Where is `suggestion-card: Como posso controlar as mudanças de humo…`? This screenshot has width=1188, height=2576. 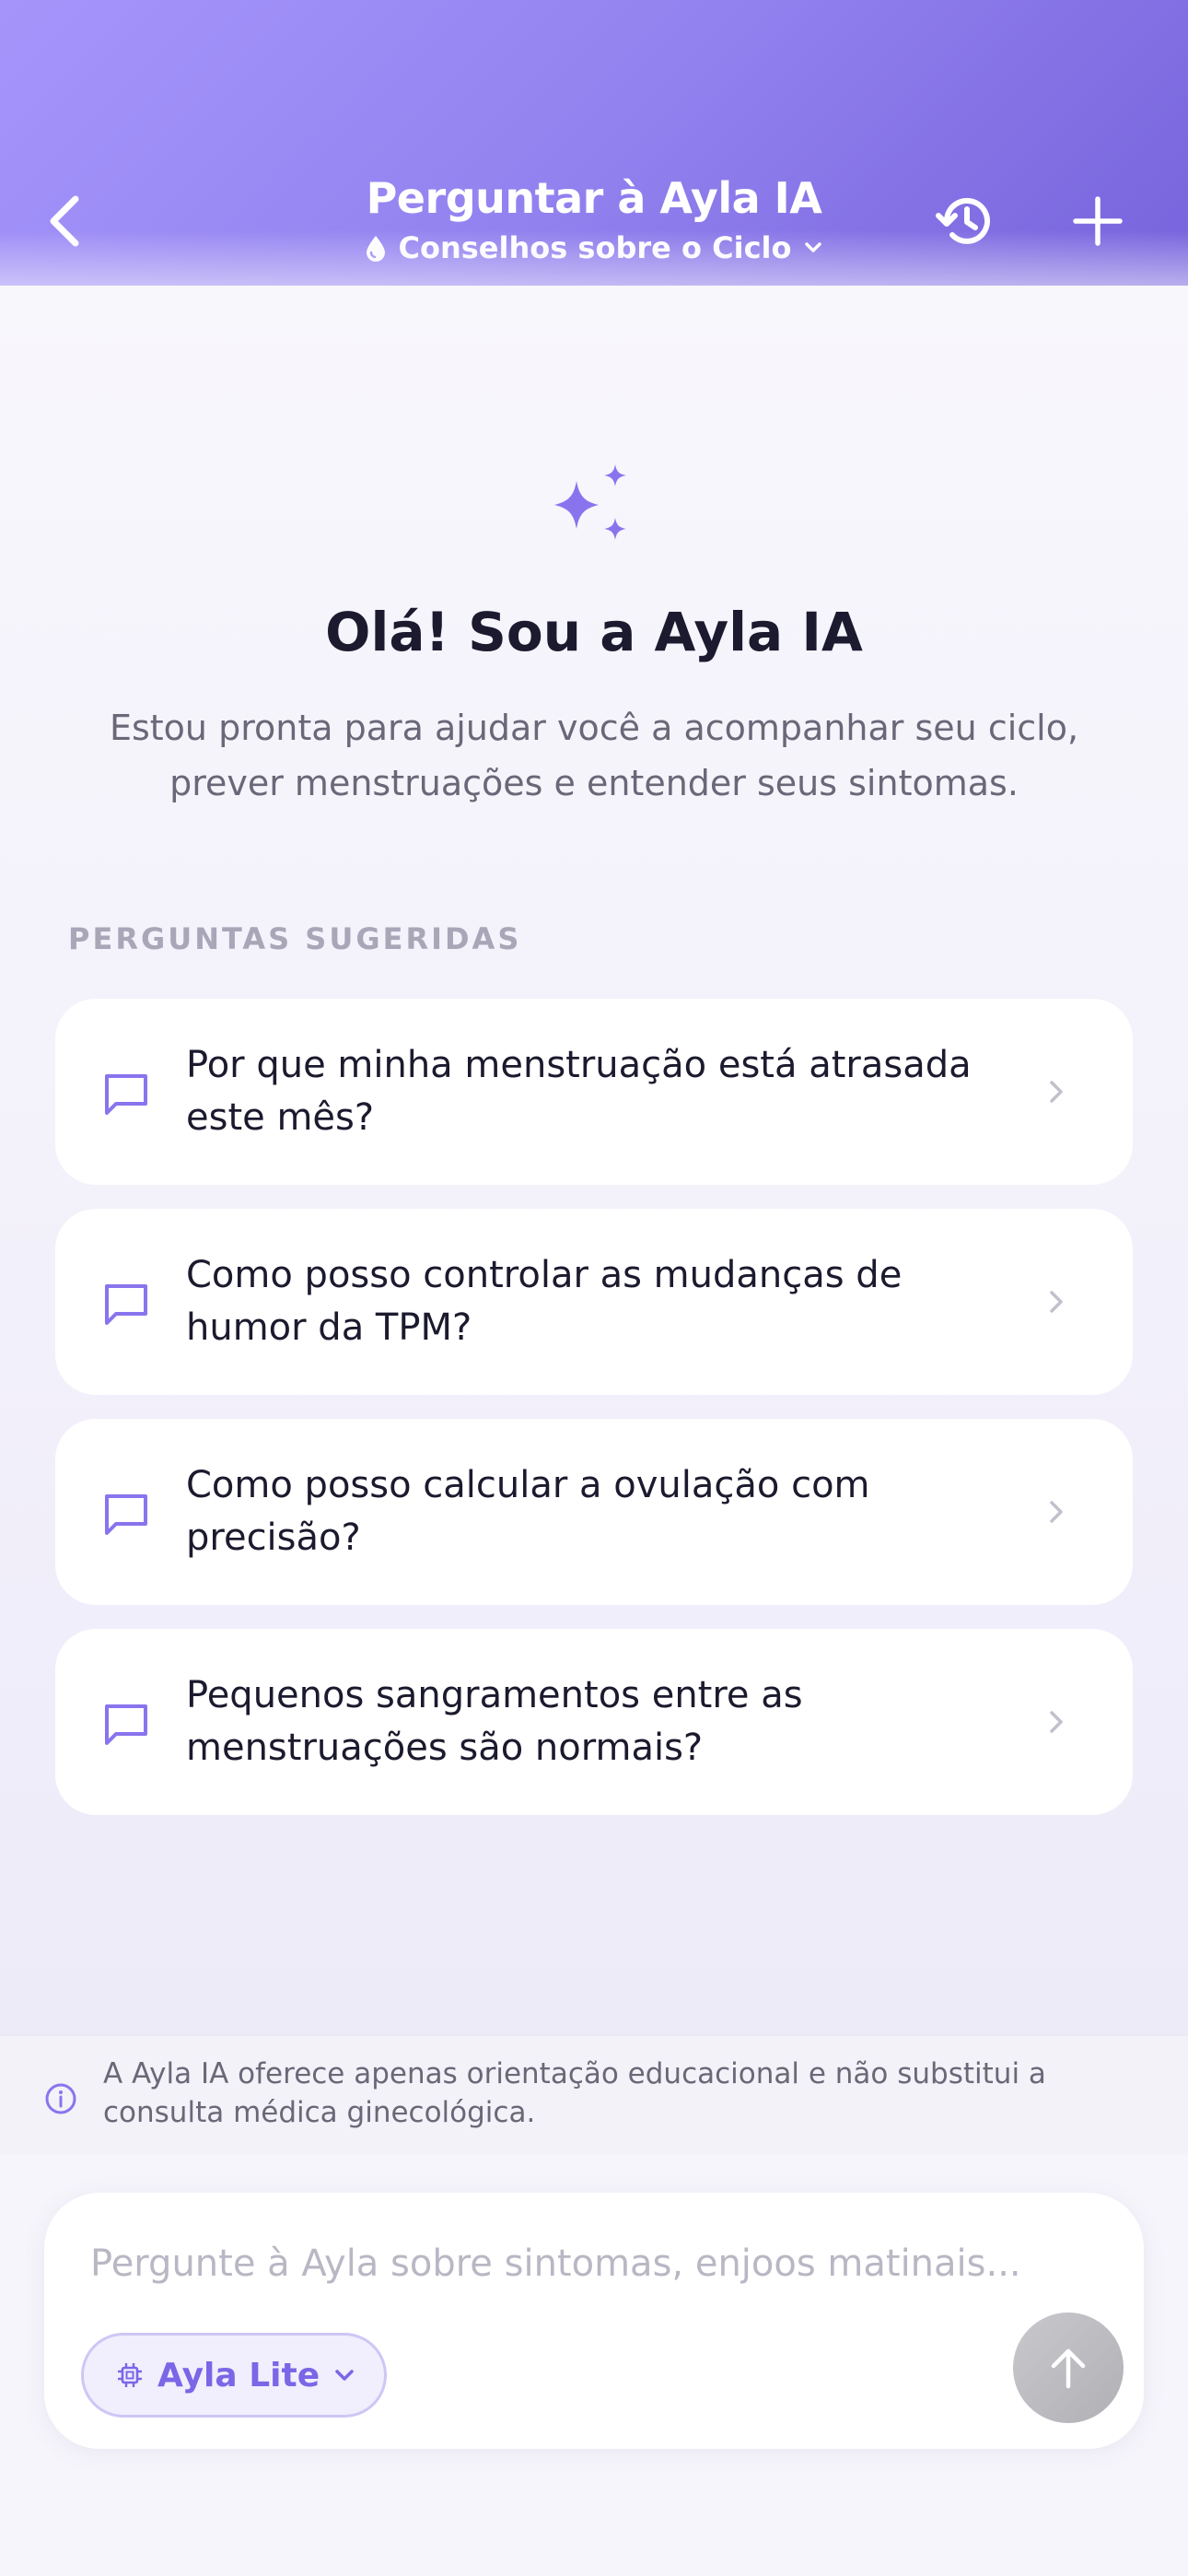
suggestion-card: Como posso controlar as mudanças de humo… is located at coordinates (594, 1302).